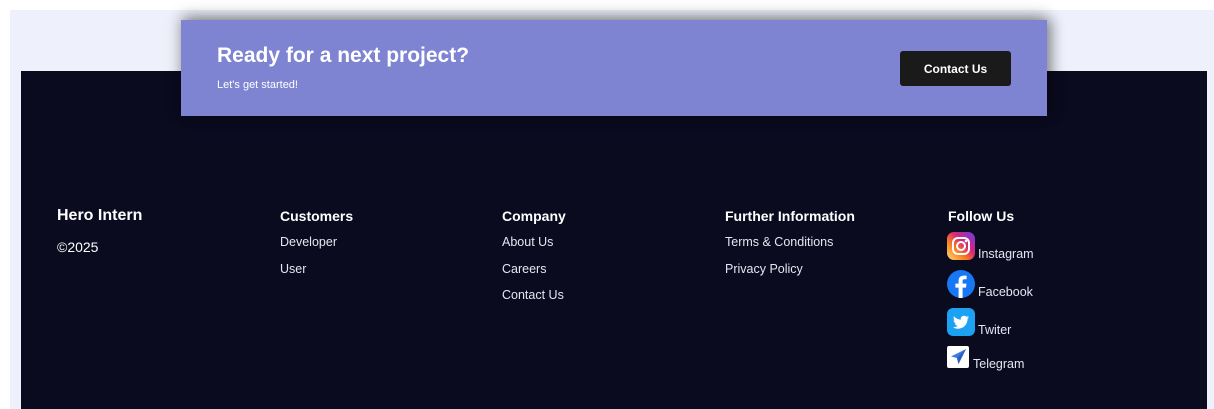  I want to click on social-label: Twiter, so click(995, 330).